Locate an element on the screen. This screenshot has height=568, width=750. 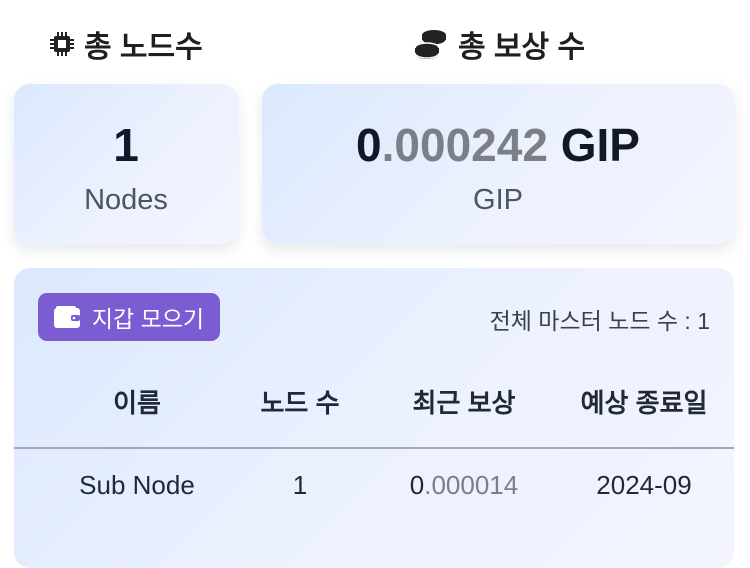
rewards-total-frac: .000242 is located at coordinates (464, 145).